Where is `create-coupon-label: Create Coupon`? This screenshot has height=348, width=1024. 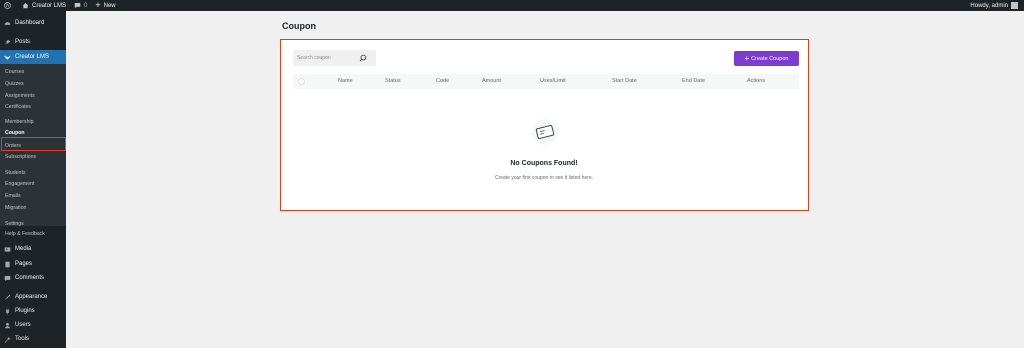 create-coupon-label: Create Coupon is located at coordinates (770, 58).